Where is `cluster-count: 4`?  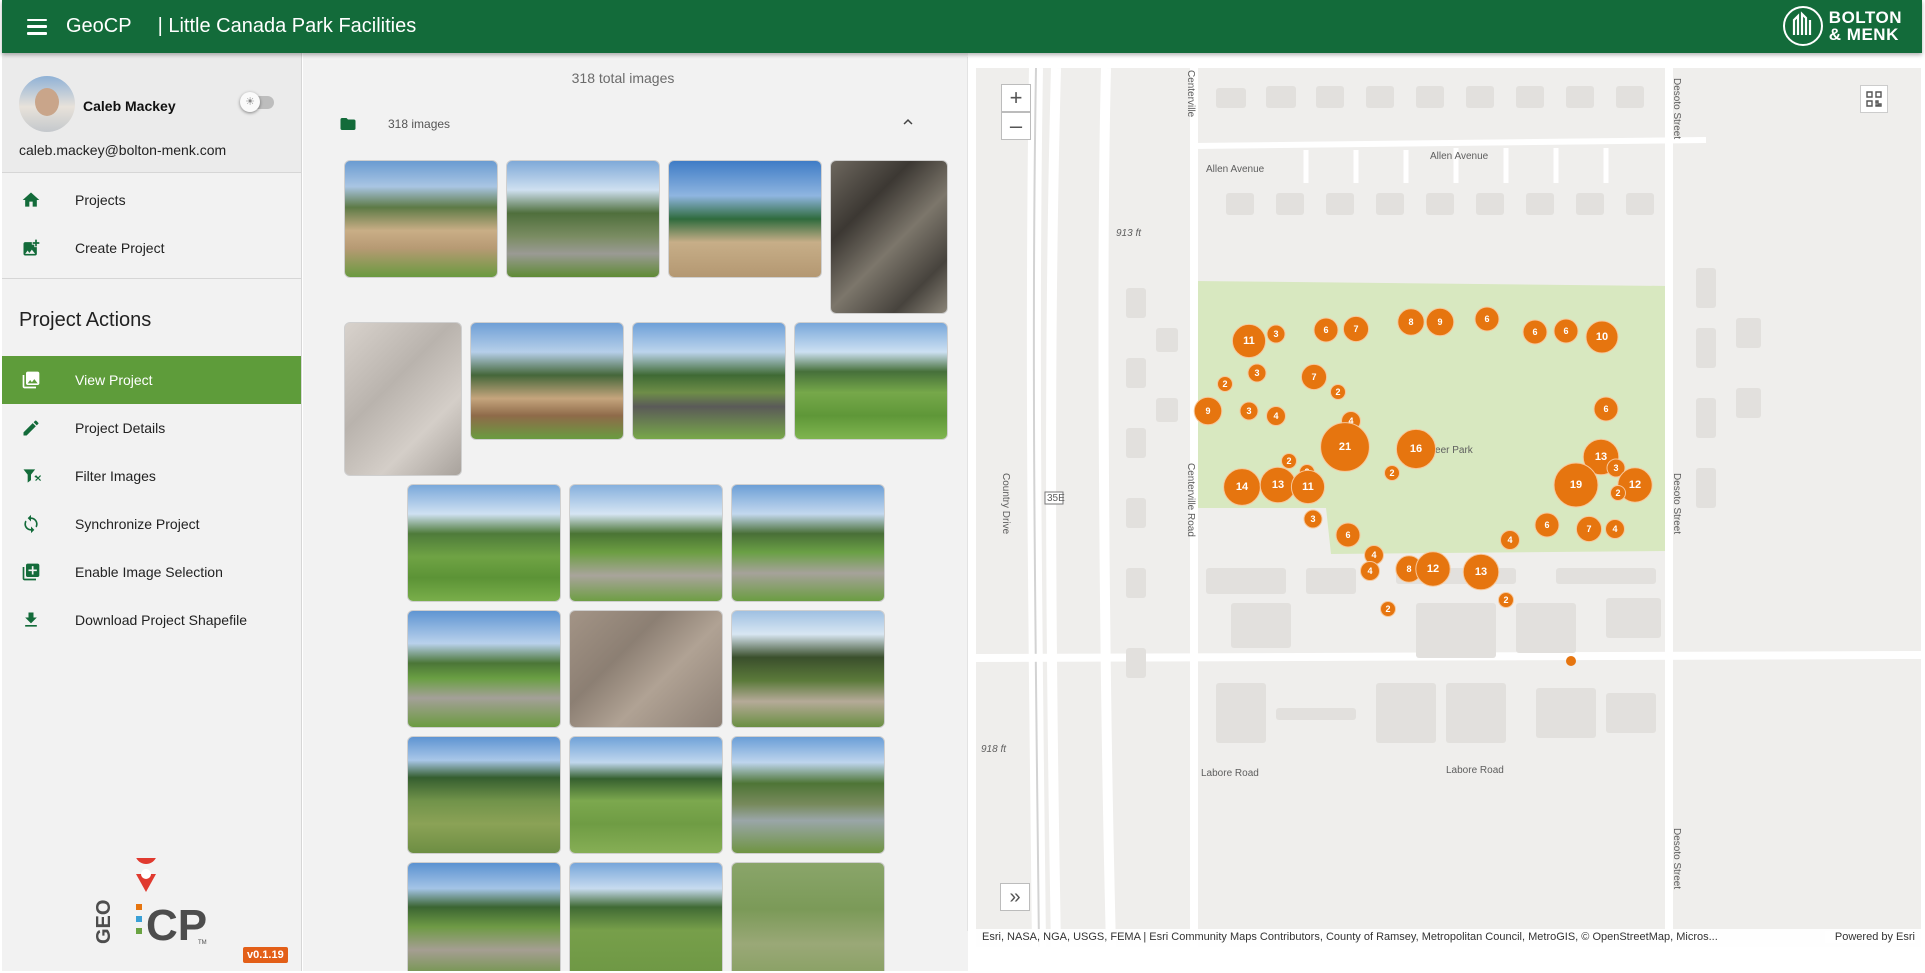
cluster-count: 4 is located at coordinates (1614, 529).